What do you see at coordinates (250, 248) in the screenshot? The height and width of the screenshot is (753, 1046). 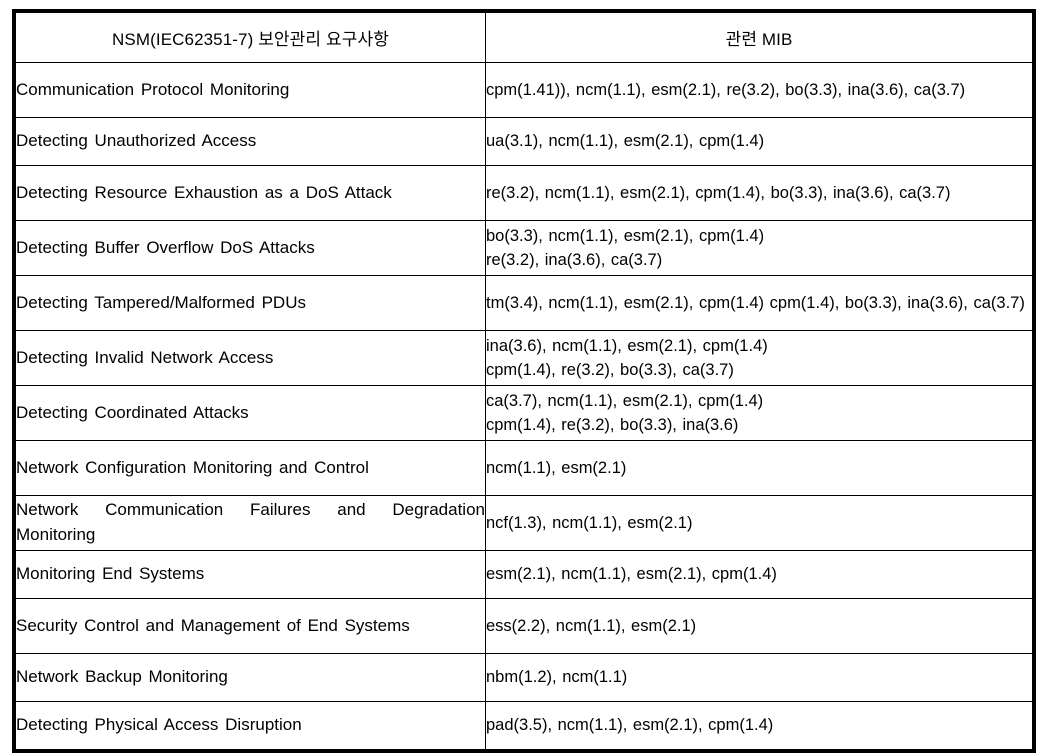 I see `requirement-cell: Detecting Buffer Overflow DoS Attacks` at bounding box center [250, 248].